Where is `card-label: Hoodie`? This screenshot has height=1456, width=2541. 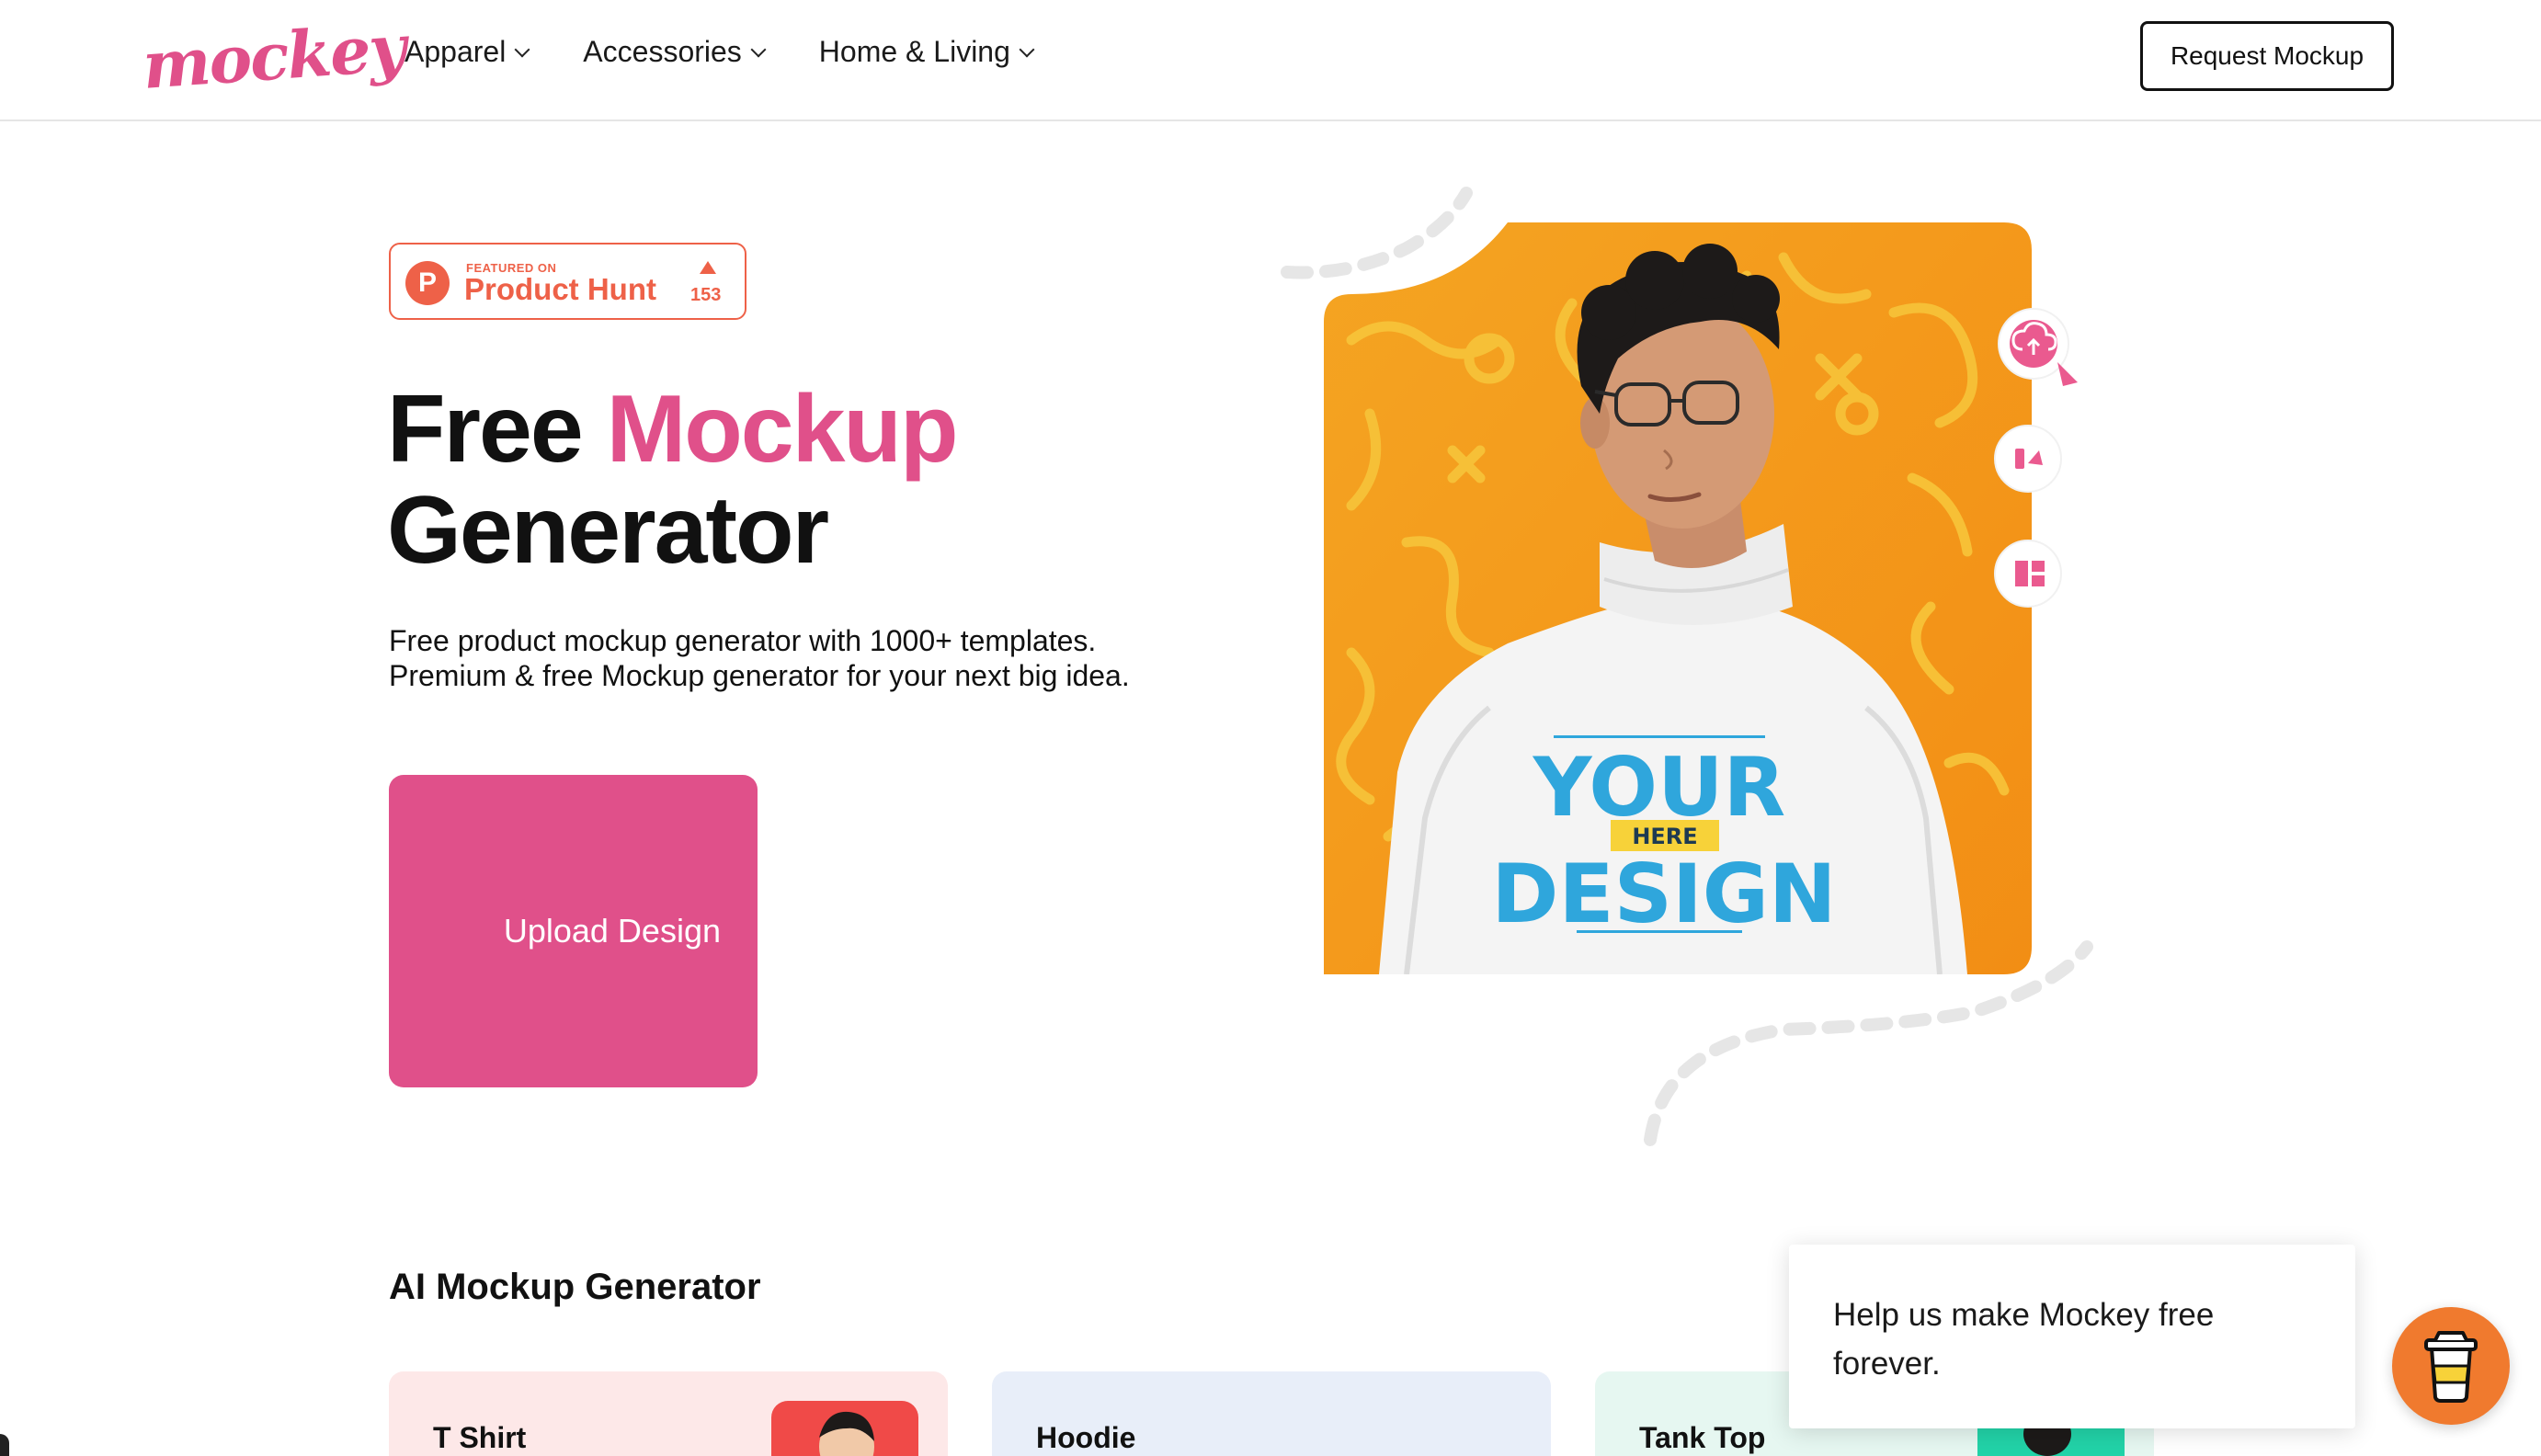
card-label: Hoodie is located at coordinates (1086, 1437).